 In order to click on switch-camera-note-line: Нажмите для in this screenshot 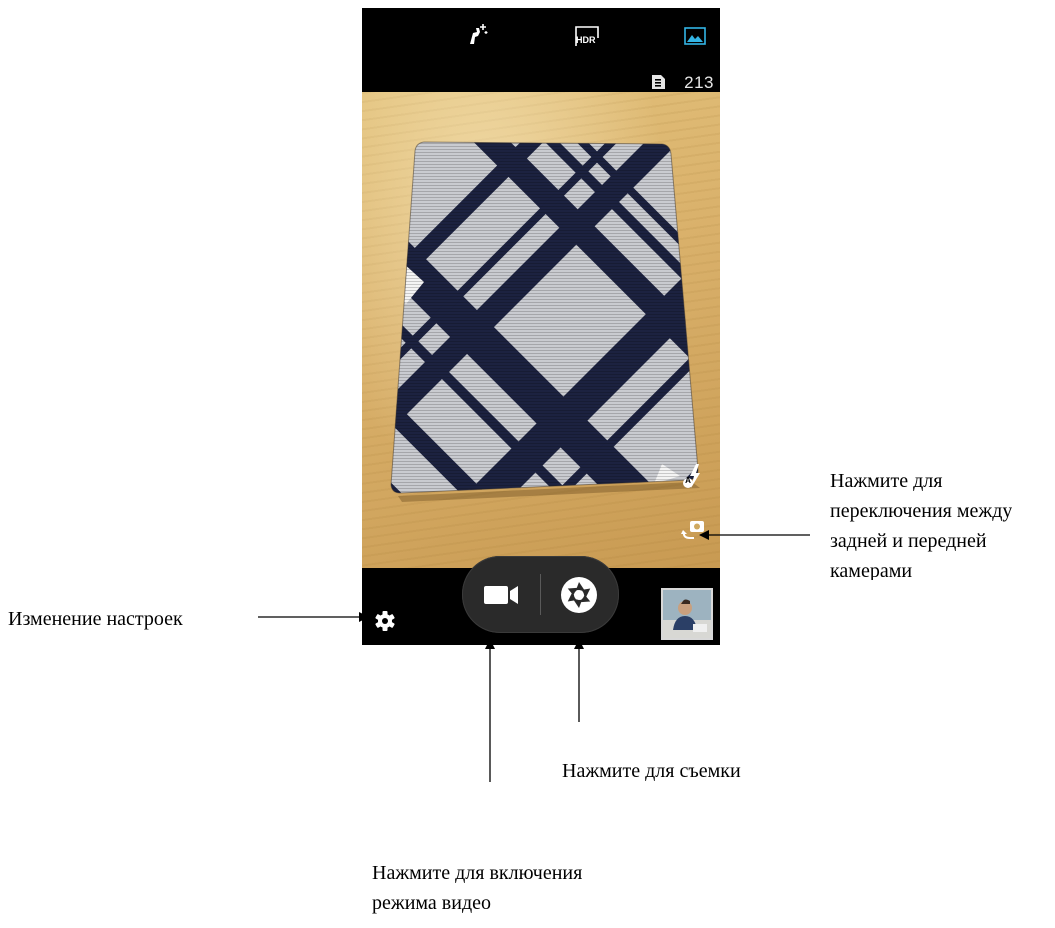, I will do `click(886, 481)`.